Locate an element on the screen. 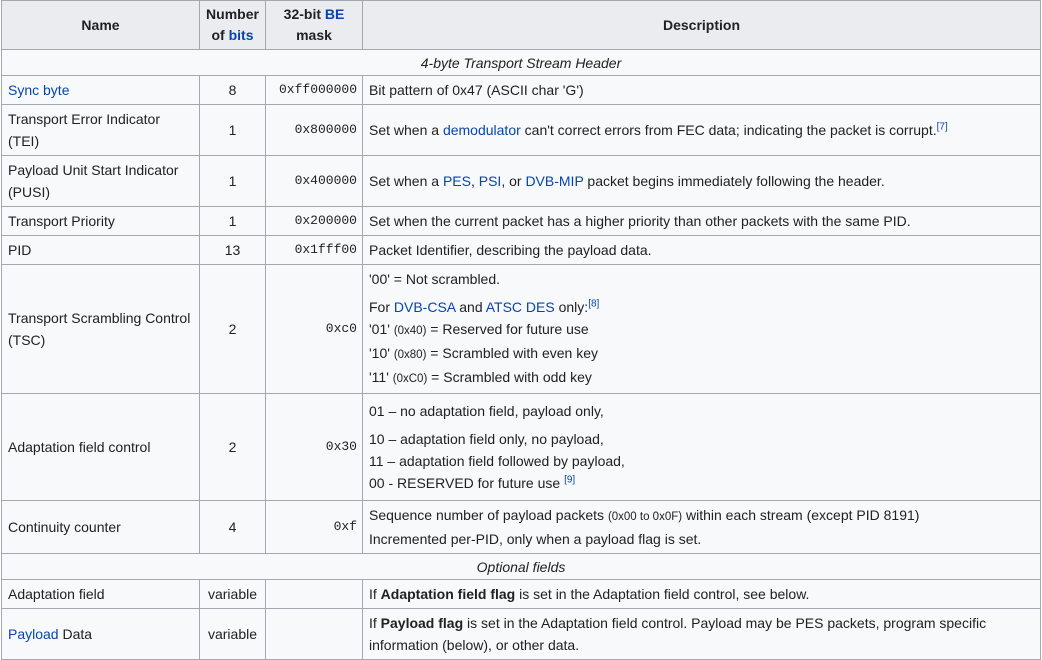 Image resolution: width=1042 pixels, height=660 pixels. description-line: '00' = Not scrambled. is located at coordinates (701, 279).